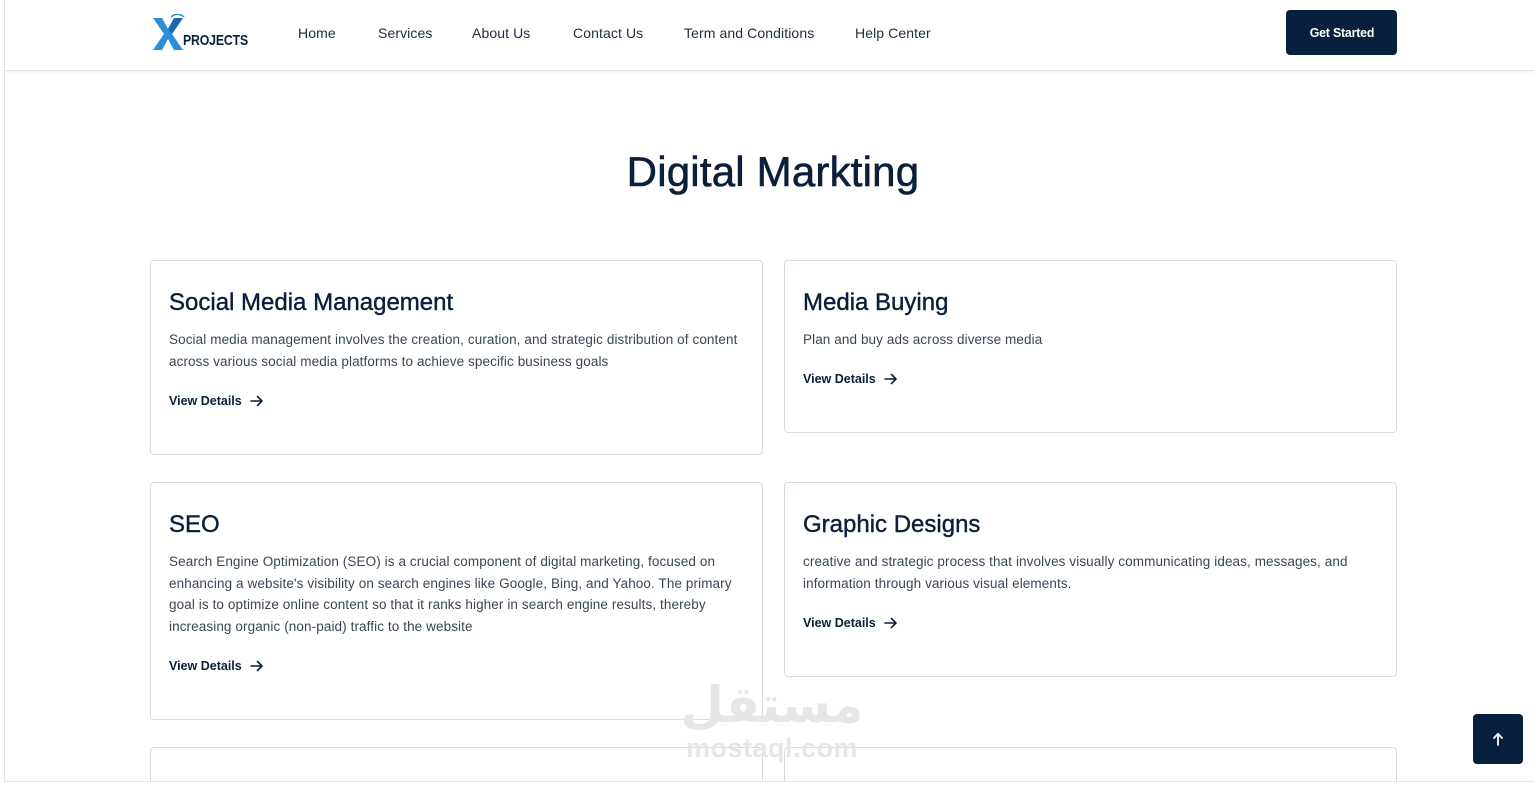 The image size is (1534, 785). I want to click on page-title: Digital Markting, so click(773, 172).